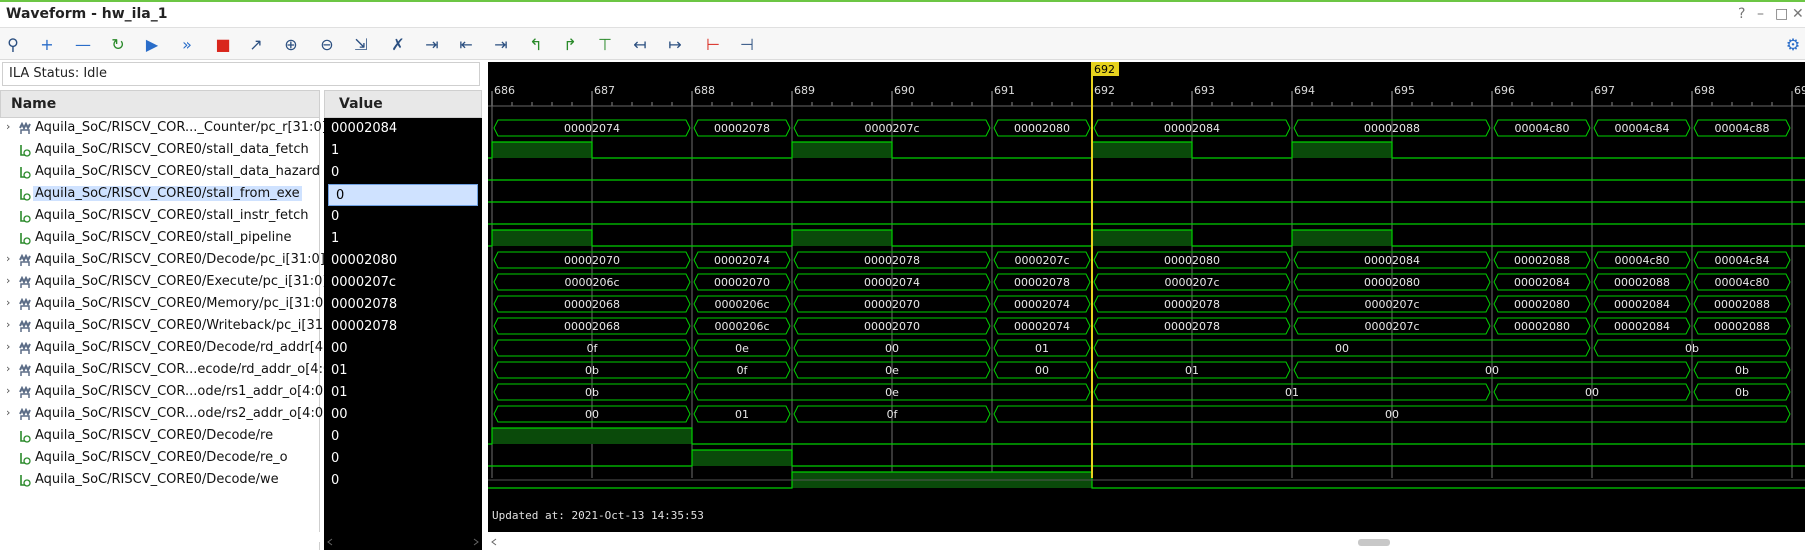 The width and height of the screenshot is (1805, 551). Describe the element at coordinates (118, 44) in the screenshot. I see `refresh-icon: ↻` at that location.